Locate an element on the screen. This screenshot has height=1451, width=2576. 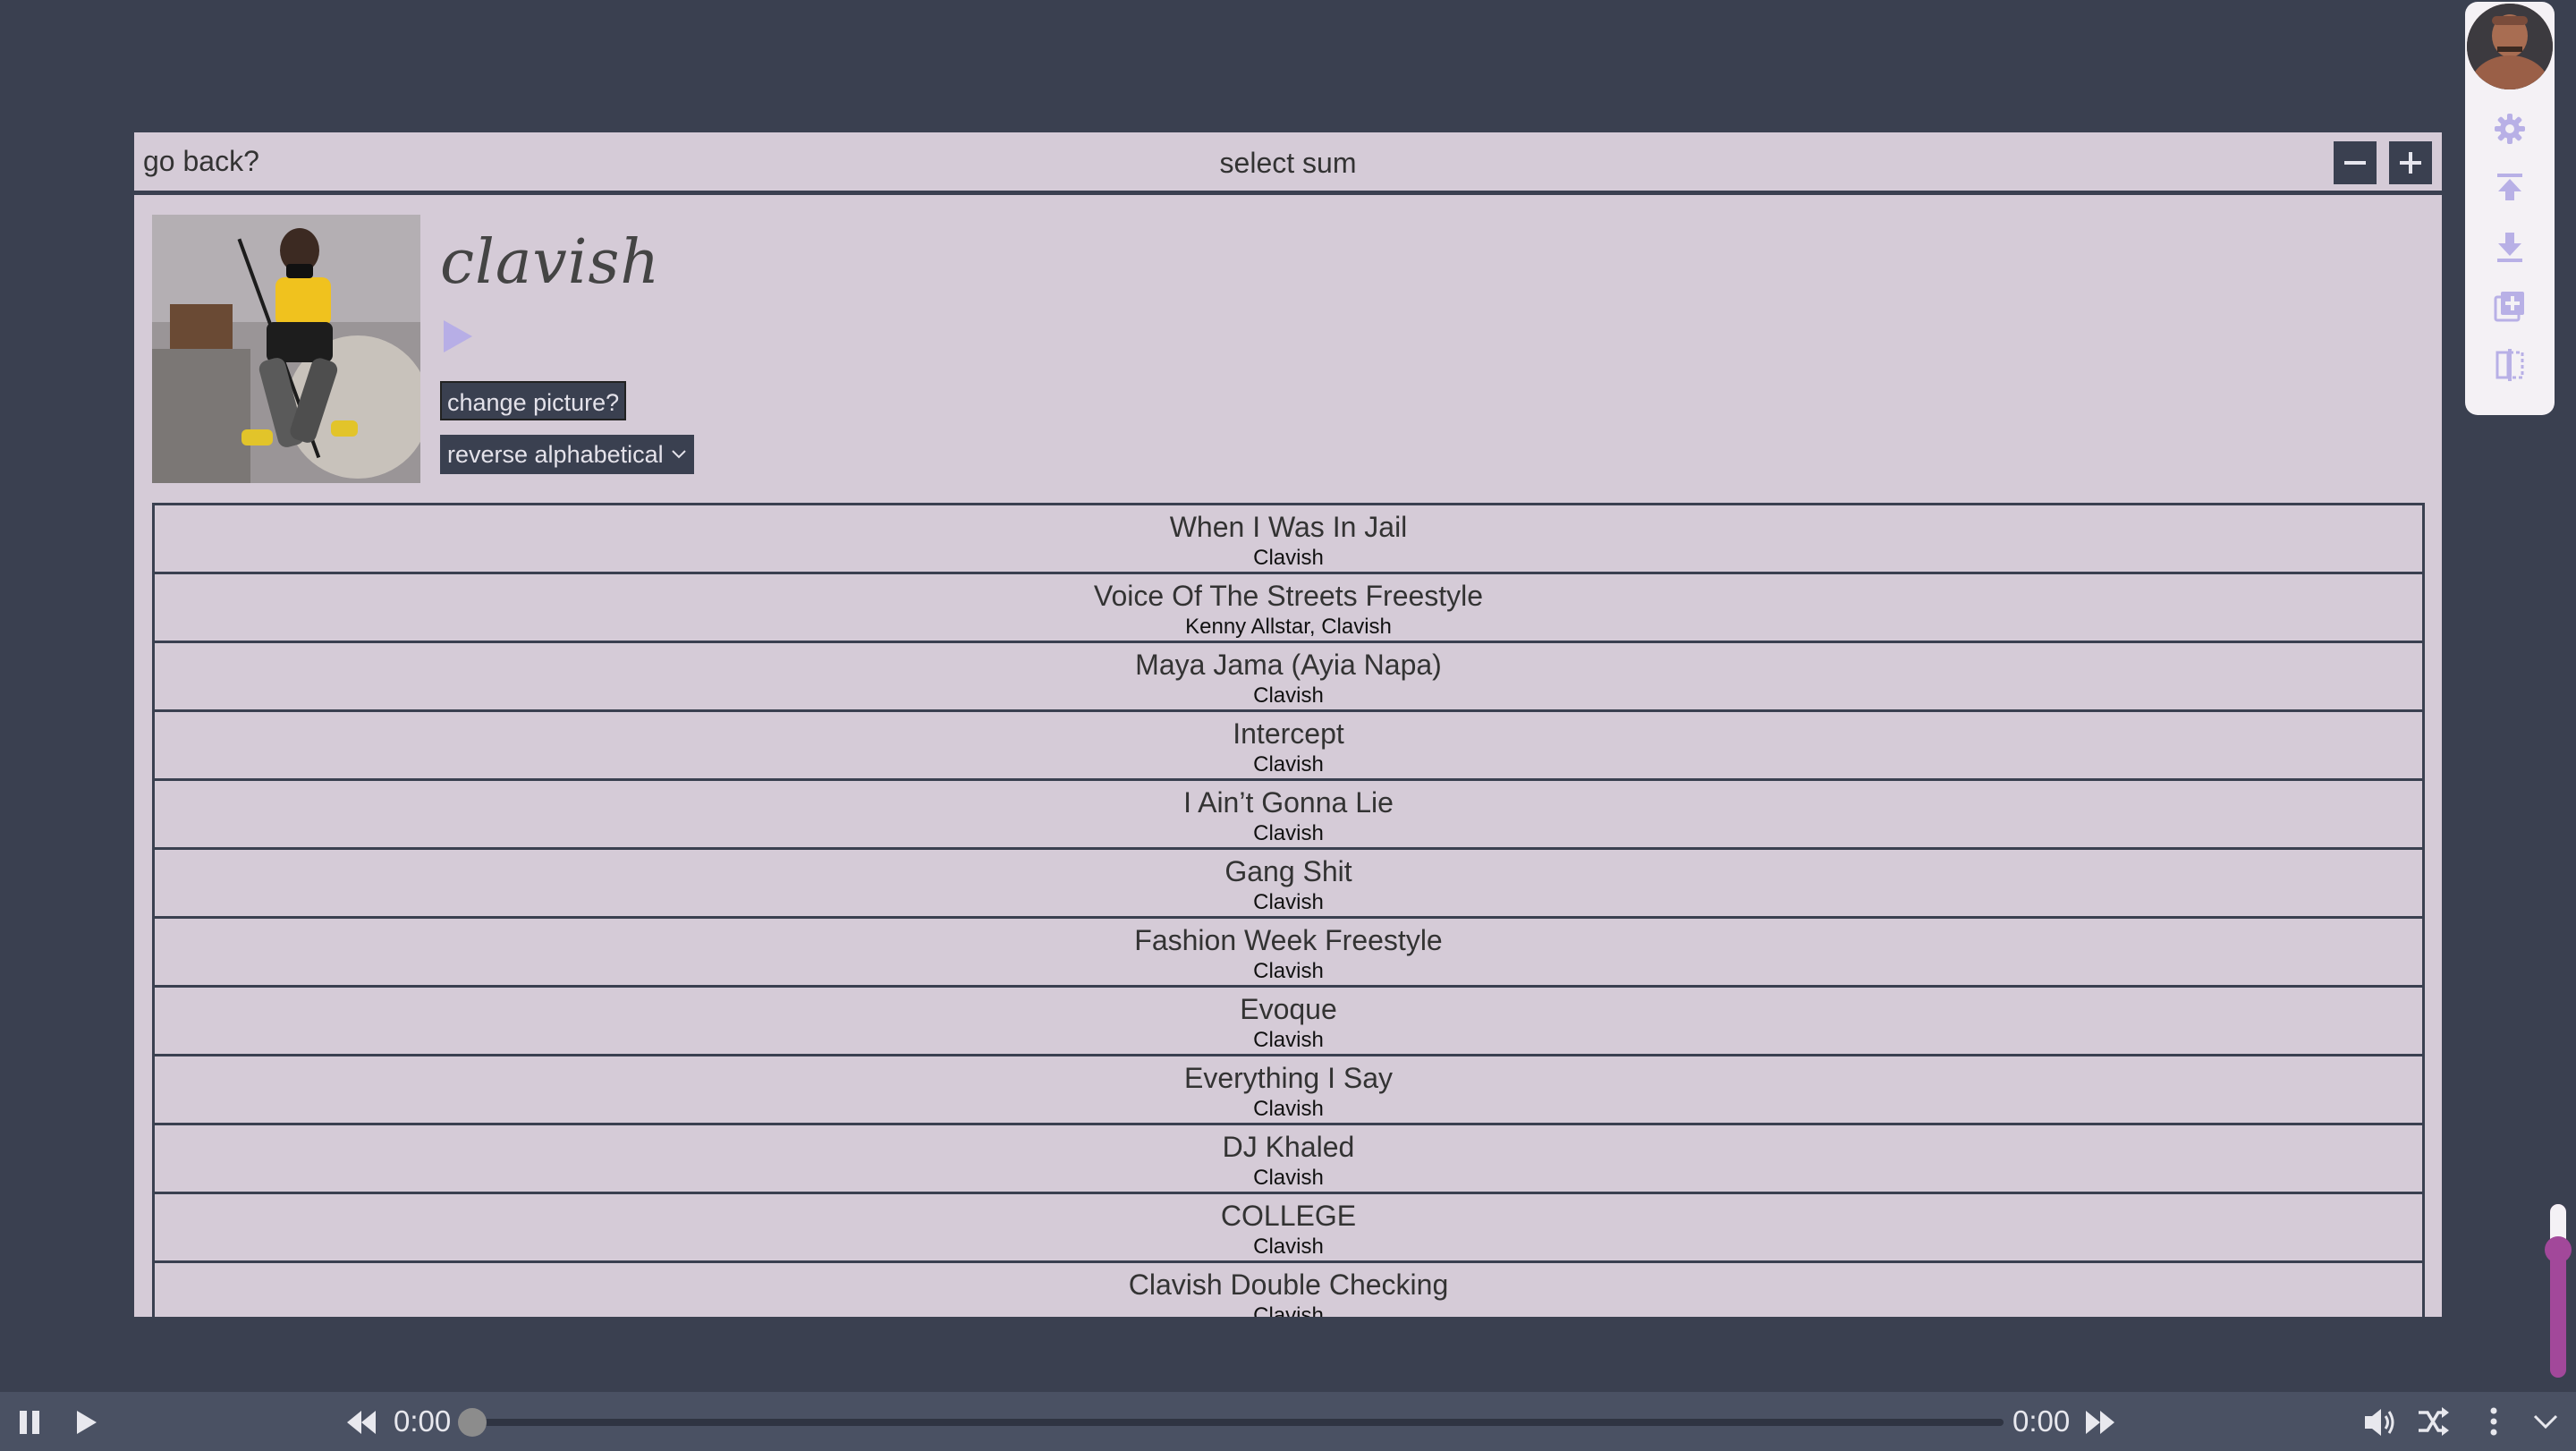
plus-icon is located at coordinates (2410, 163).